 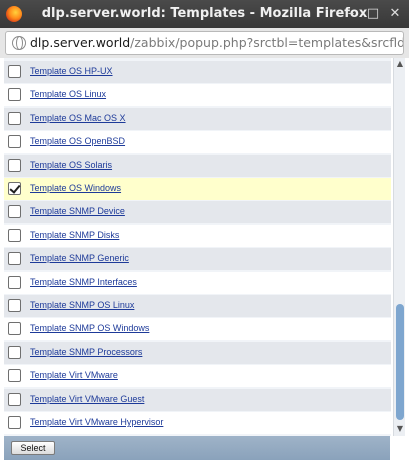 What do you see at coordinates (373, 14) in the screenshot?
I see `maximize-button: □` at bounding box center [373, 14].